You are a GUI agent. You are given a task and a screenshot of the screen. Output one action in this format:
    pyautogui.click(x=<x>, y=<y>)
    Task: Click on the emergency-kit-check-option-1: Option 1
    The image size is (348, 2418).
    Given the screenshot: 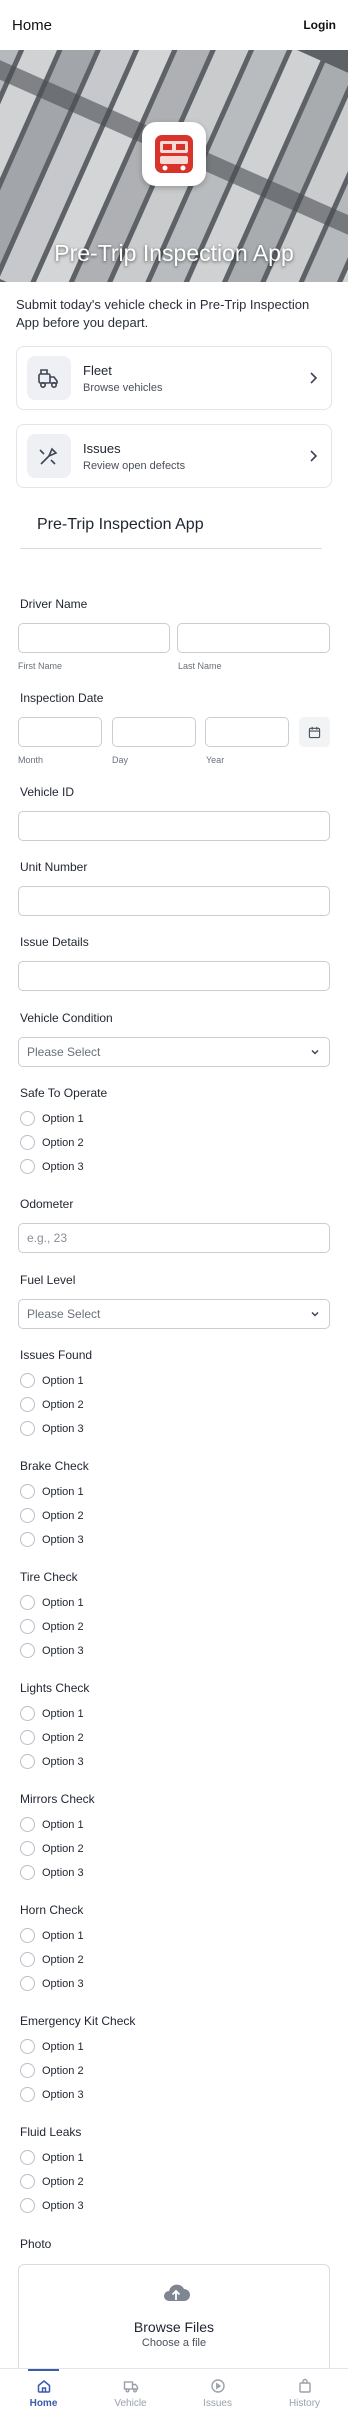 What is the action you would take?
    pyautogui.click(x=52, y=2046)
    